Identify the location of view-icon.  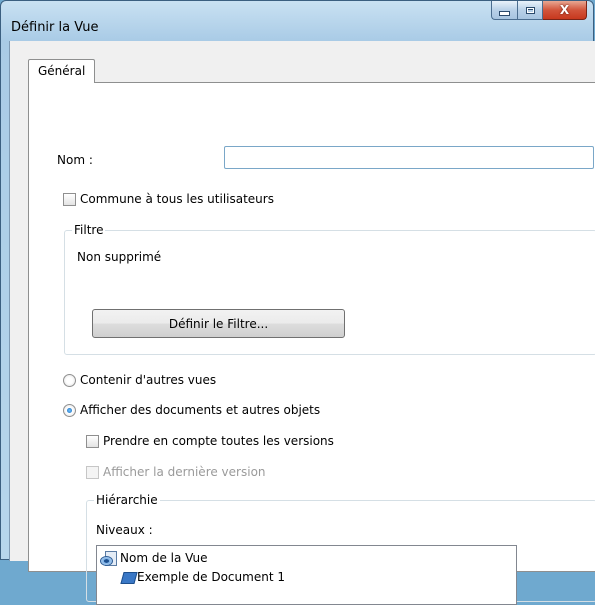
(109, 558).